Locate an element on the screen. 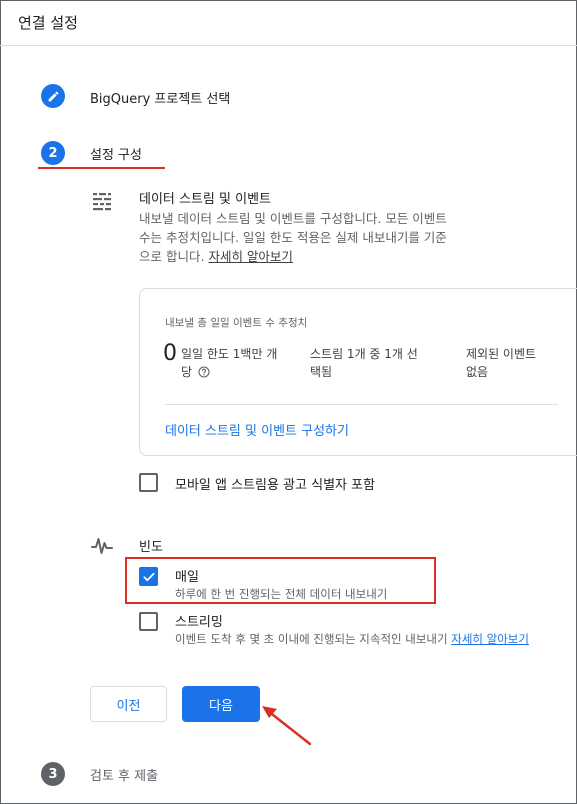  daily-limit-stat-line-2-row: 당 is located at coordinates (236, 372).